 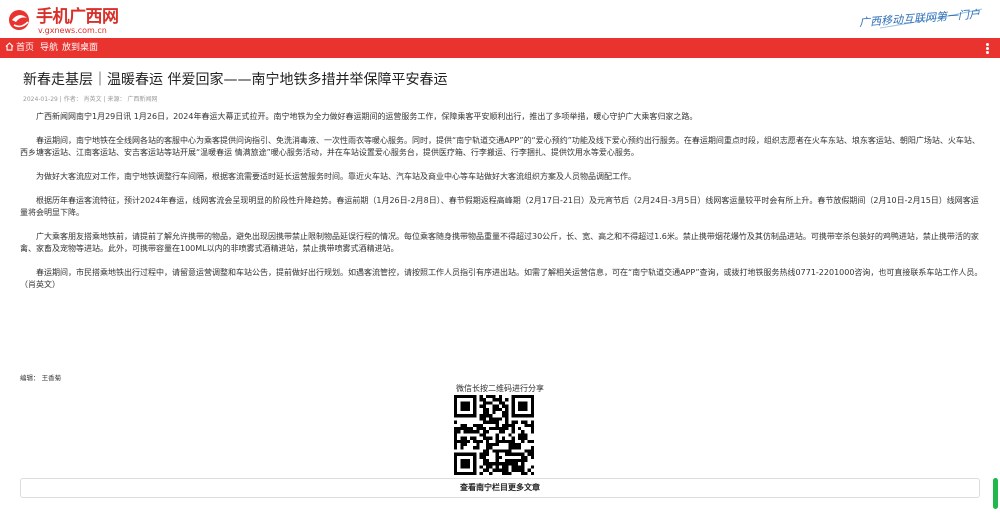 I want to click on nav-home-link: 首页, so click(x=19, y=48).